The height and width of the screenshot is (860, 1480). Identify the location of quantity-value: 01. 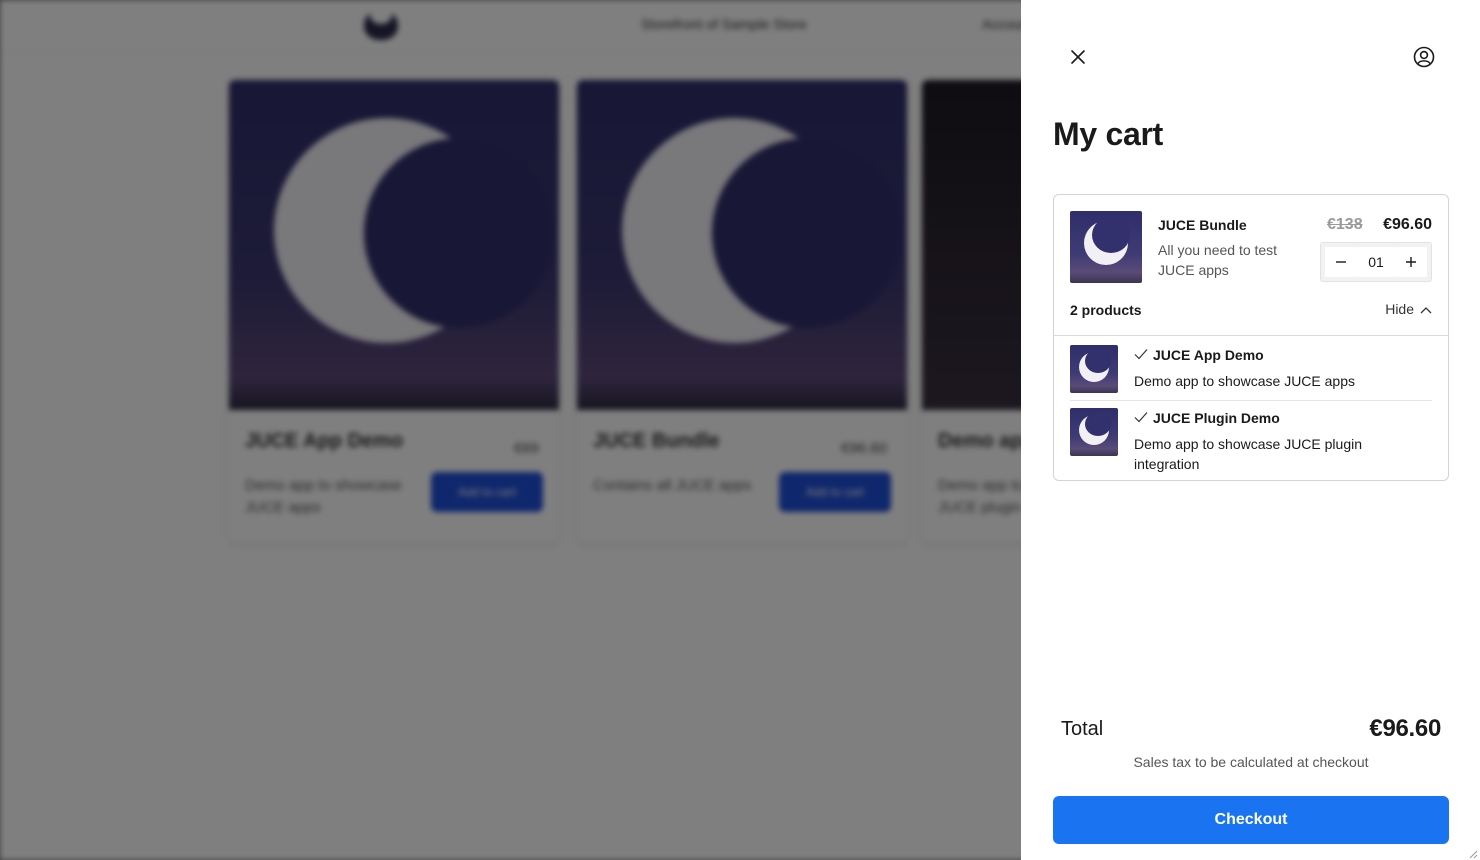
(1376, 262).